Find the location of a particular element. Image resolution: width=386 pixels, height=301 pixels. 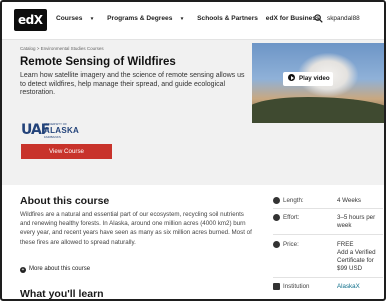

nav-item-courses: Courses ▾ is located at coordinates (77, 18).